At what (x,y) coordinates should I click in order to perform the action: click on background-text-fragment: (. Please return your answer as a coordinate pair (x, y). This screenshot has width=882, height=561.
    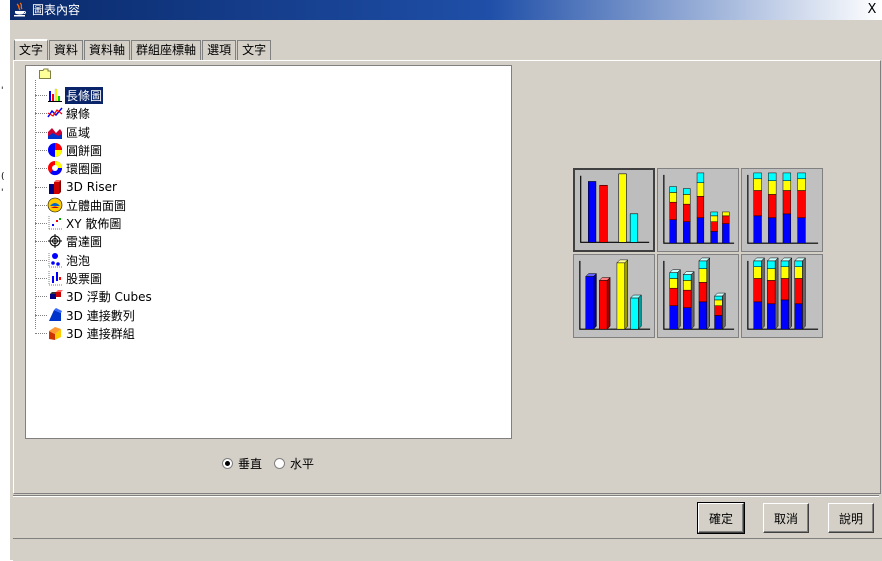
    Looking at the image, I should click on (3, 177).